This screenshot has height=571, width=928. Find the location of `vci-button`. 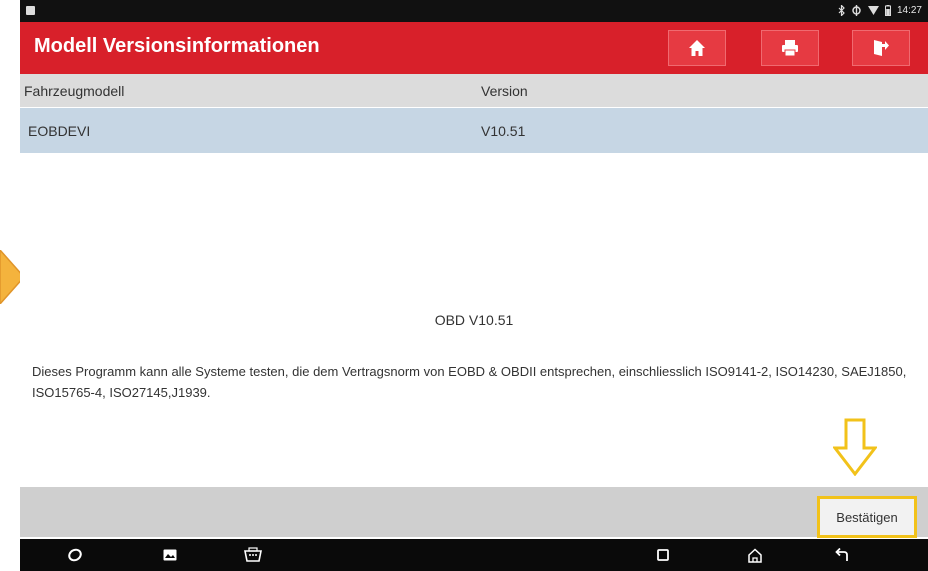

vci-button is located at coordinates (253, 555).